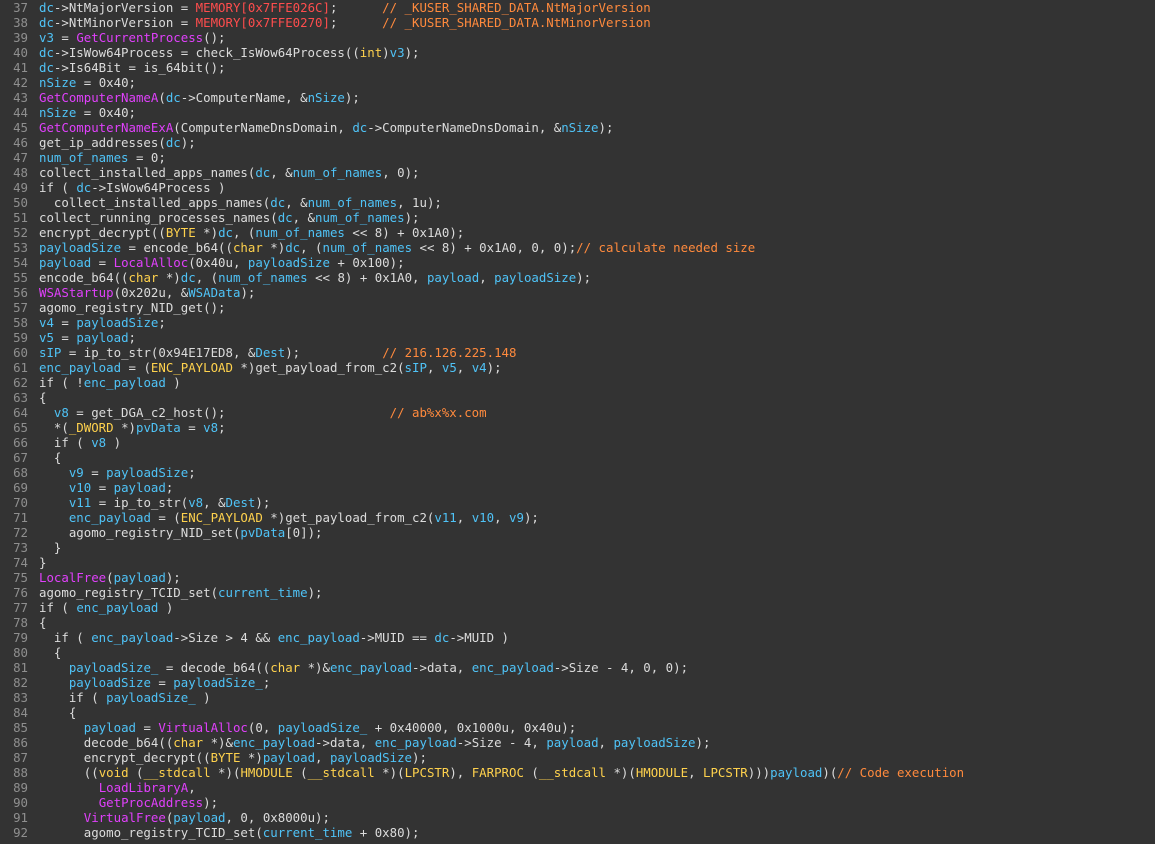 This screenshot has height=844, width=1155. What do you see at coordinates (577, 337) in the screenshot?
I see `code-line: 59 v5 = payload;` at bounding box center [577, 337].